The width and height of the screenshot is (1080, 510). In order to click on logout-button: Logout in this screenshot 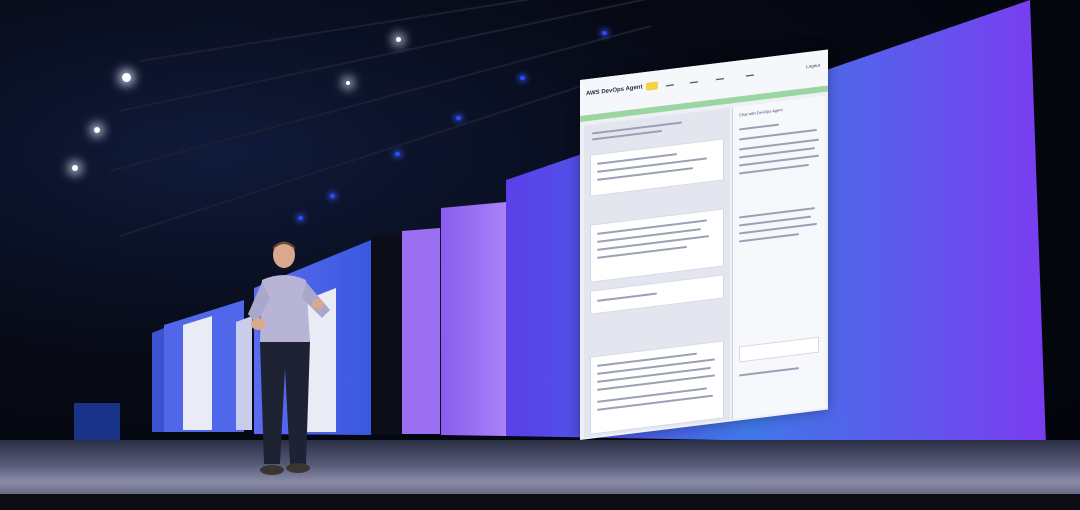, I will do `click(813, 66)`.